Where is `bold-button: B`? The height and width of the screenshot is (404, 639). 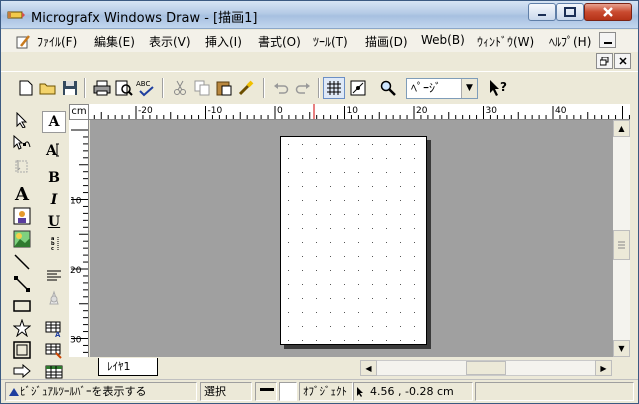
bold-button: B is located at coordinates (54, 178).